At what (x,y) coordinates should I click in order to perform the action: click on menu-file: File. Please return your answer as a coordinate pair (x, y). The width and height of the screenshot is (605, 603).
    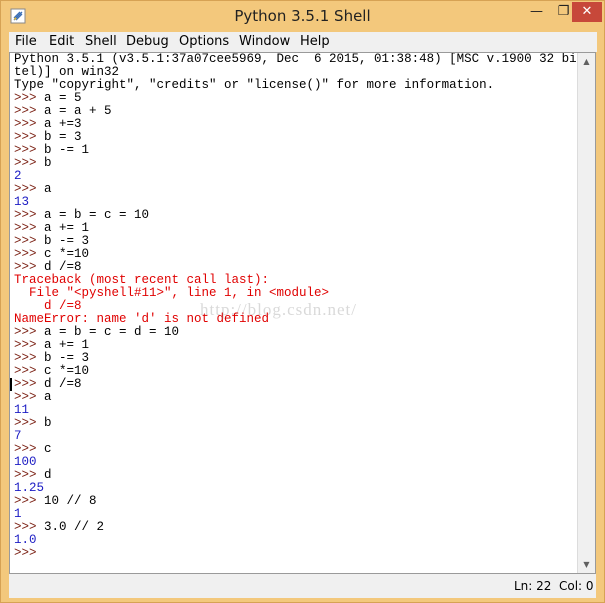
    Looking at the image, I should click on (26, 41).